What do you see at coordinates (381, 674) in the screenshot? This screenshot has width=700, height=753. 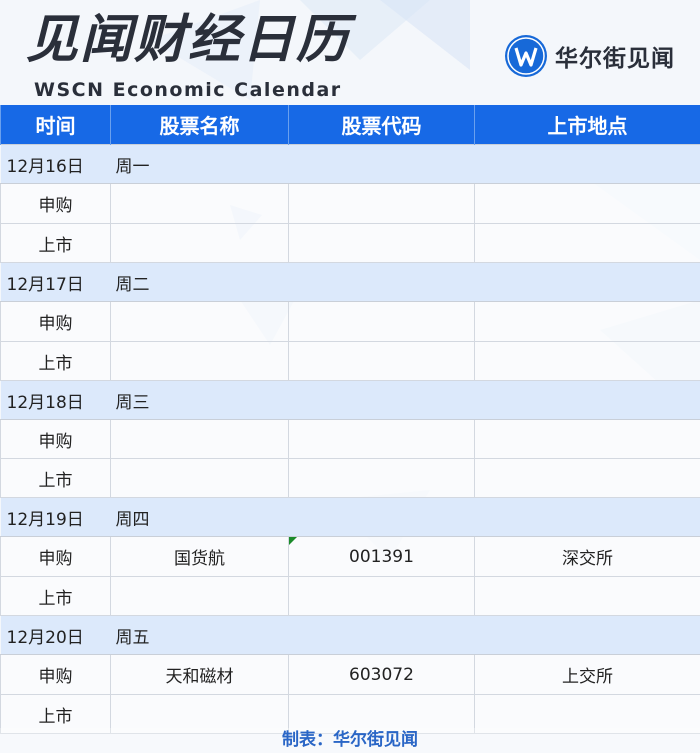 I see `stock-code-cell: 603072` at bounding box center [381, 674].